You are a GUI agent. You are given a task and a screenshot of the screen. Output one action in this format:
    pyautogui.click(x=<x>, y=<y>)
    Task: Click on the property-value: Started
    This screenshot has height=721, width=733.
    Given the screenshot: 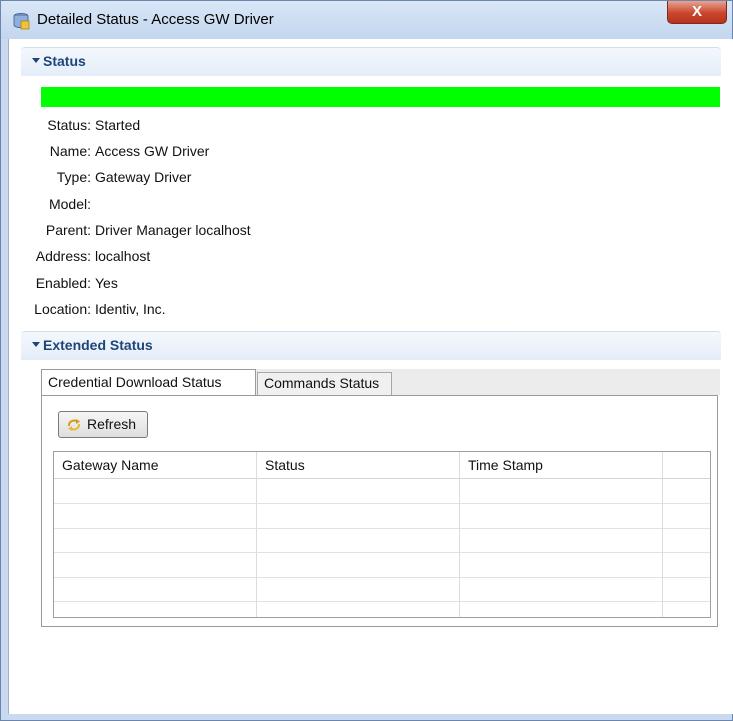 What is the action you would take?
    pyautogui.click(x=118, y=125)
    